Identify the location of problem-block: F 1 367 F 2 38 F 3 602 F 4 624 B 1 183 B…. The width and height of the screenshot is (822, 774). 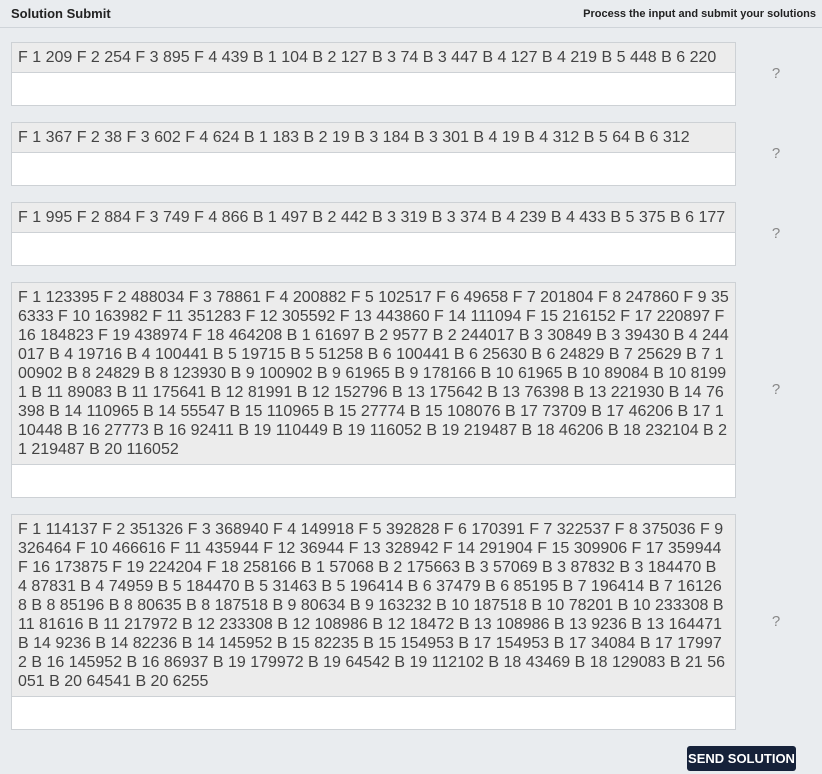
(373, 154).